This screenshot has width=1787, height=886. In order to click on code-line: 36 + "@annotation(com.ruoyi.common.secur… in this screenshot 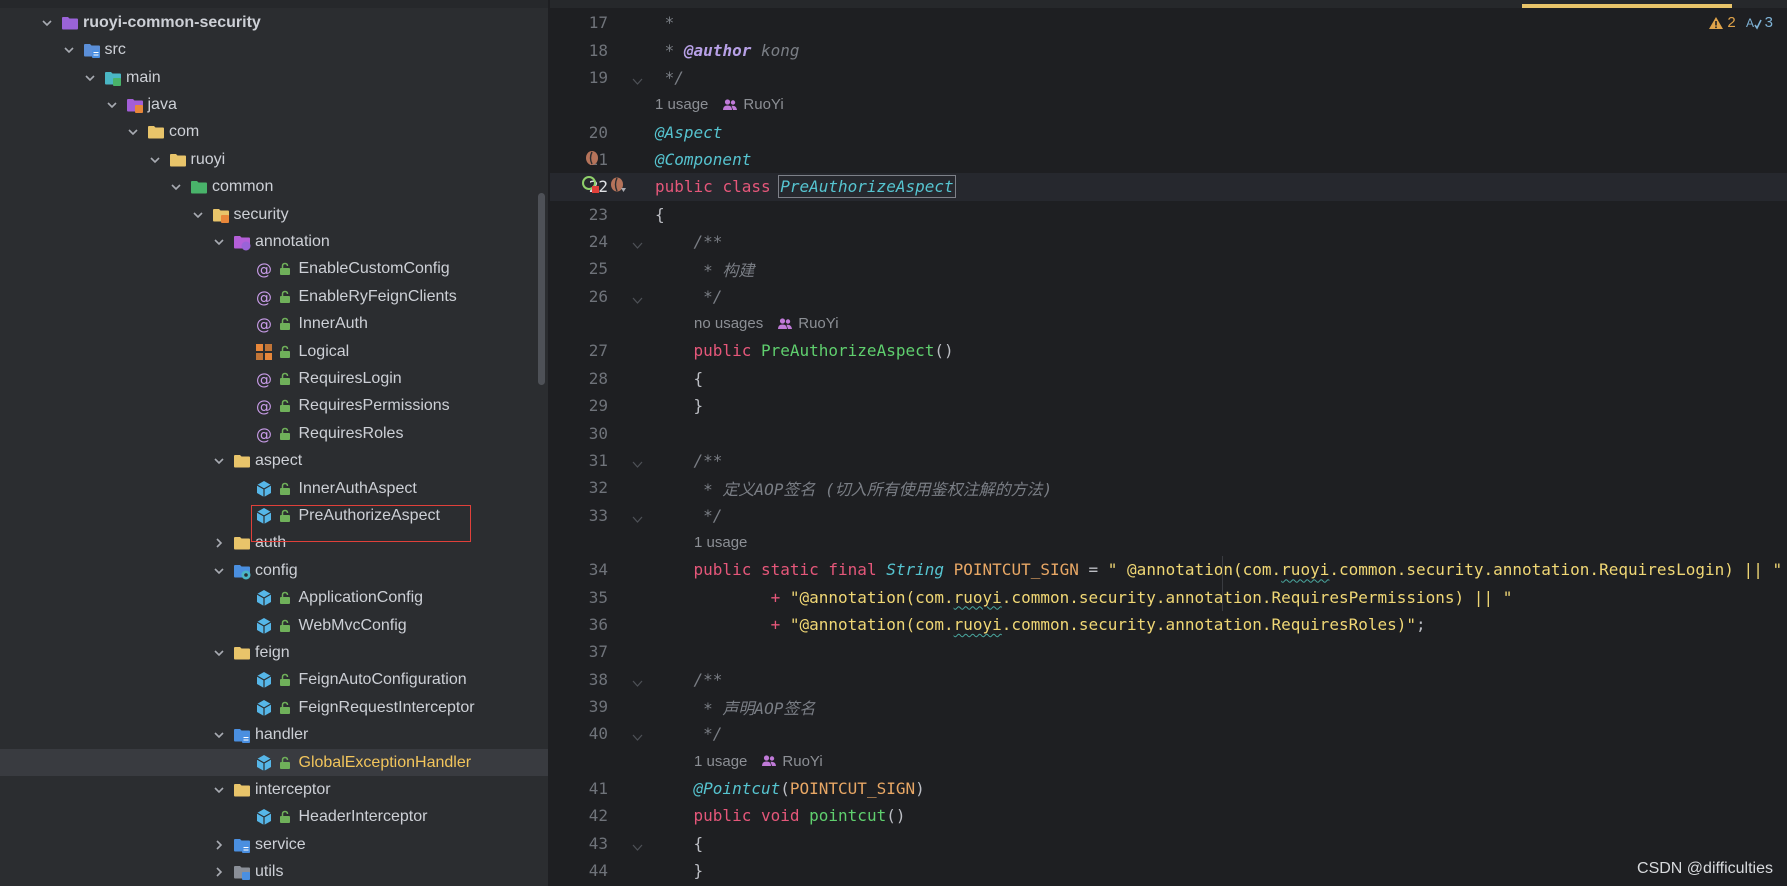, I will do `click(1168, 625)`.